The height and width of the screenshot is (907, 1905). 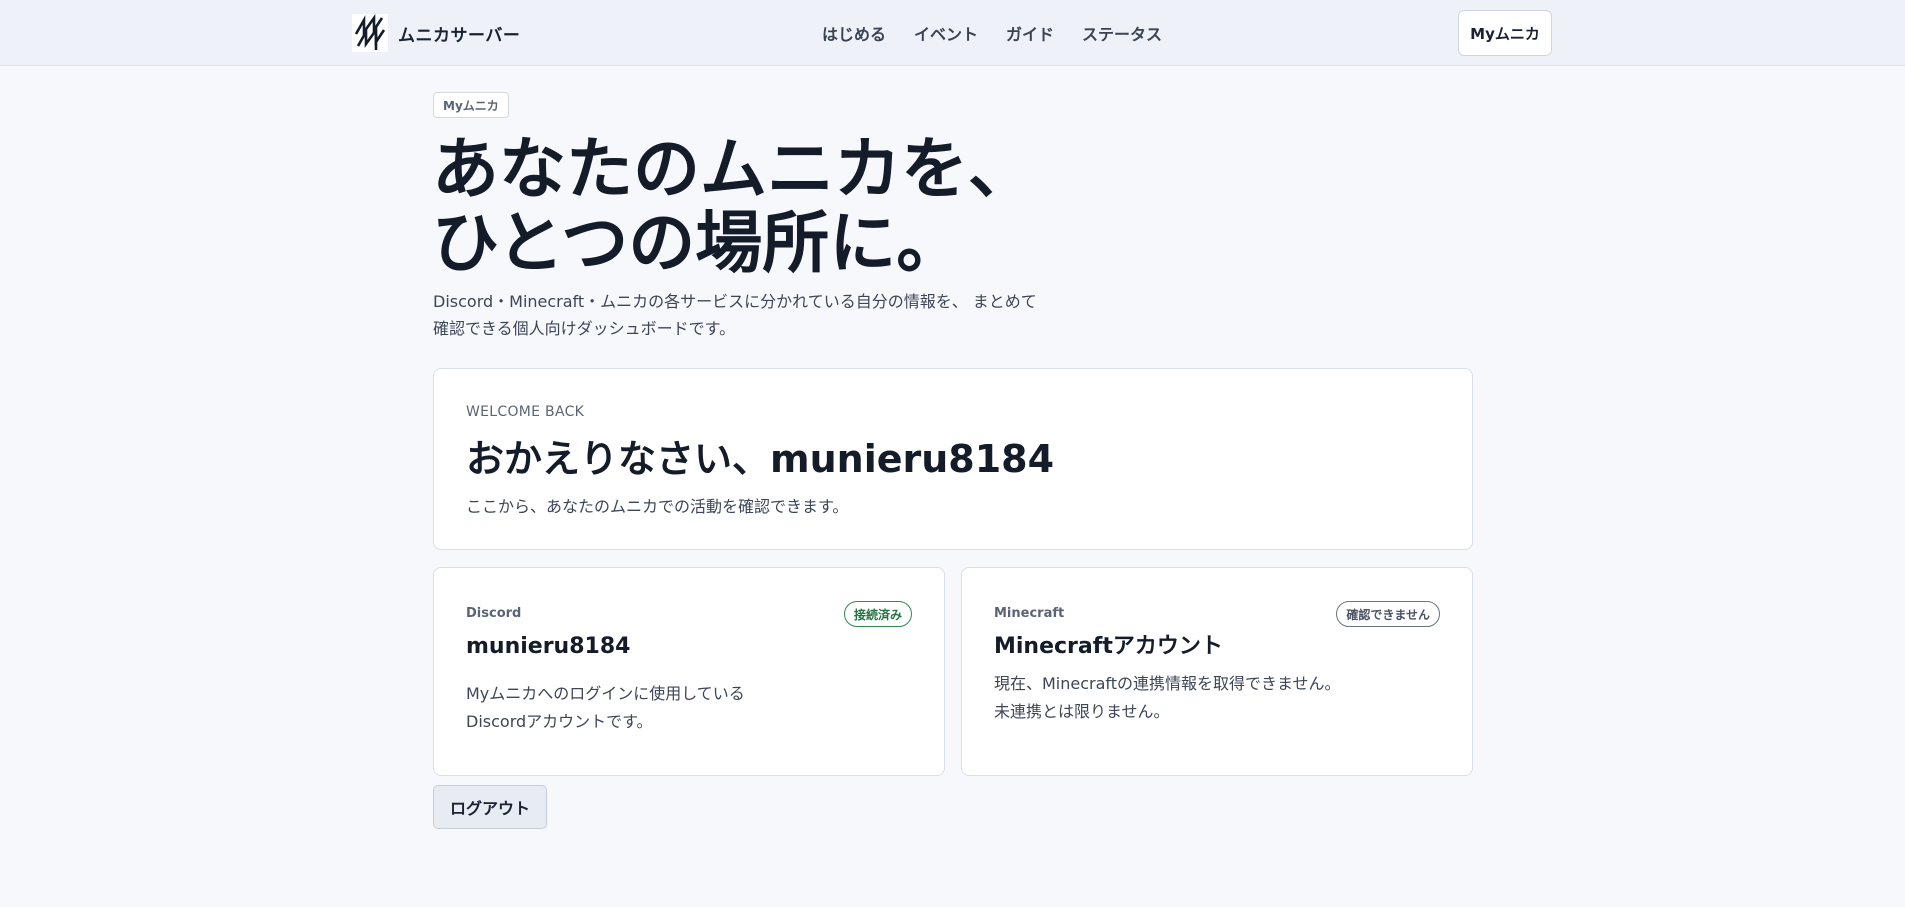 I want to click on discord-username: munieru8184, so click(x=548, y=646).